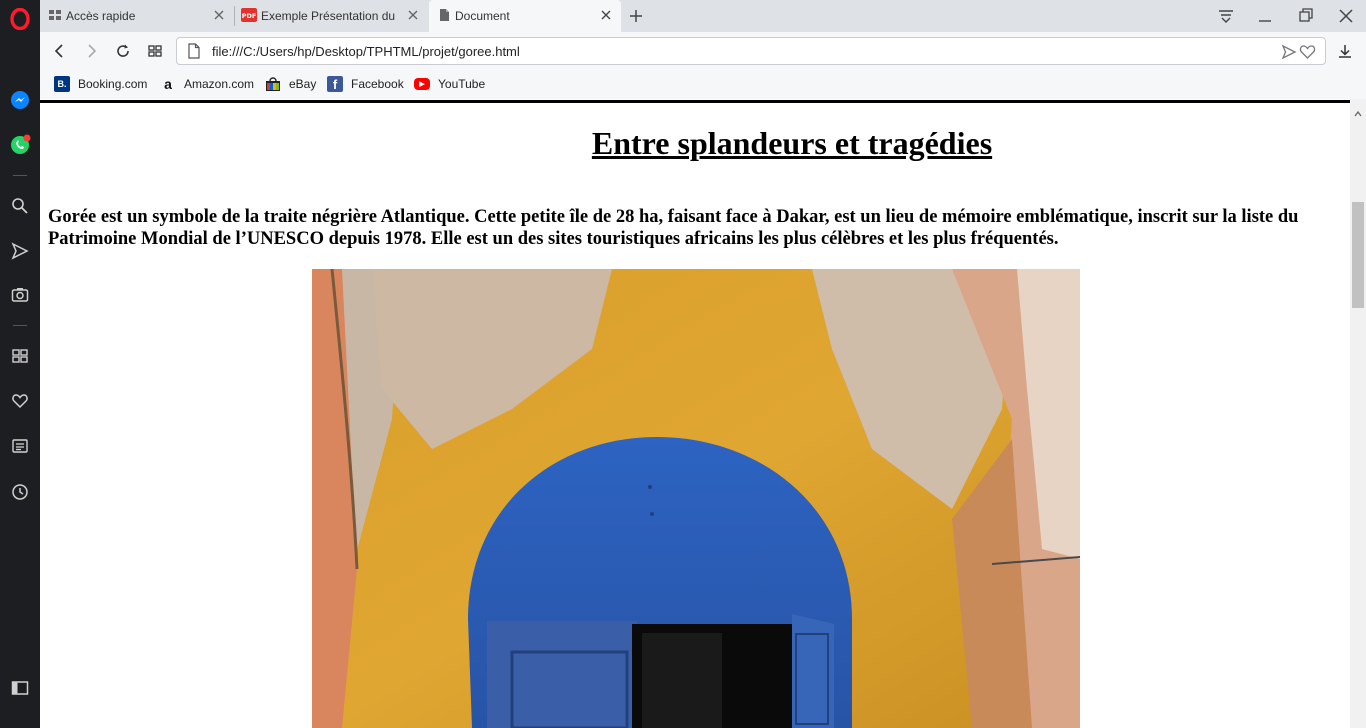 Image resolution: width=1366 pixels, height=728 pixels. Describe the element at coordinates (137, 16) in the screenshot. I see `tab-speed-dial: Accès rapide` at that location.